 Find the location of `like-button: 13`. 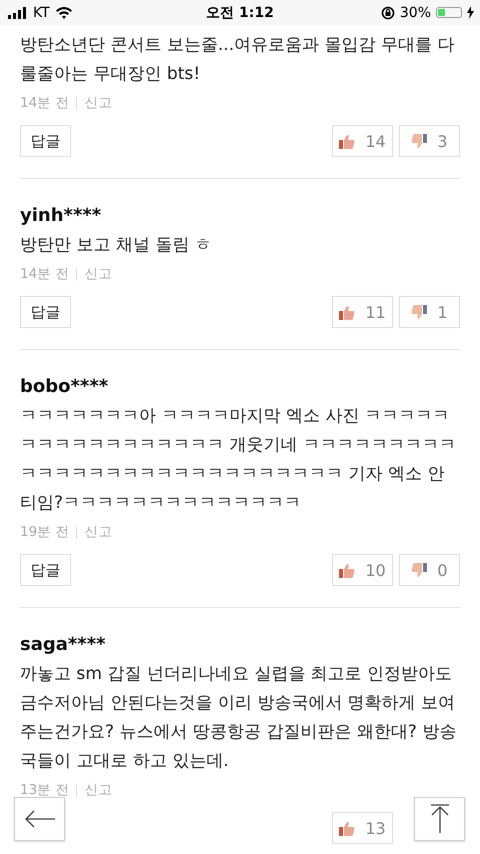

like-button: 13 is located at coordinates (362, 828).